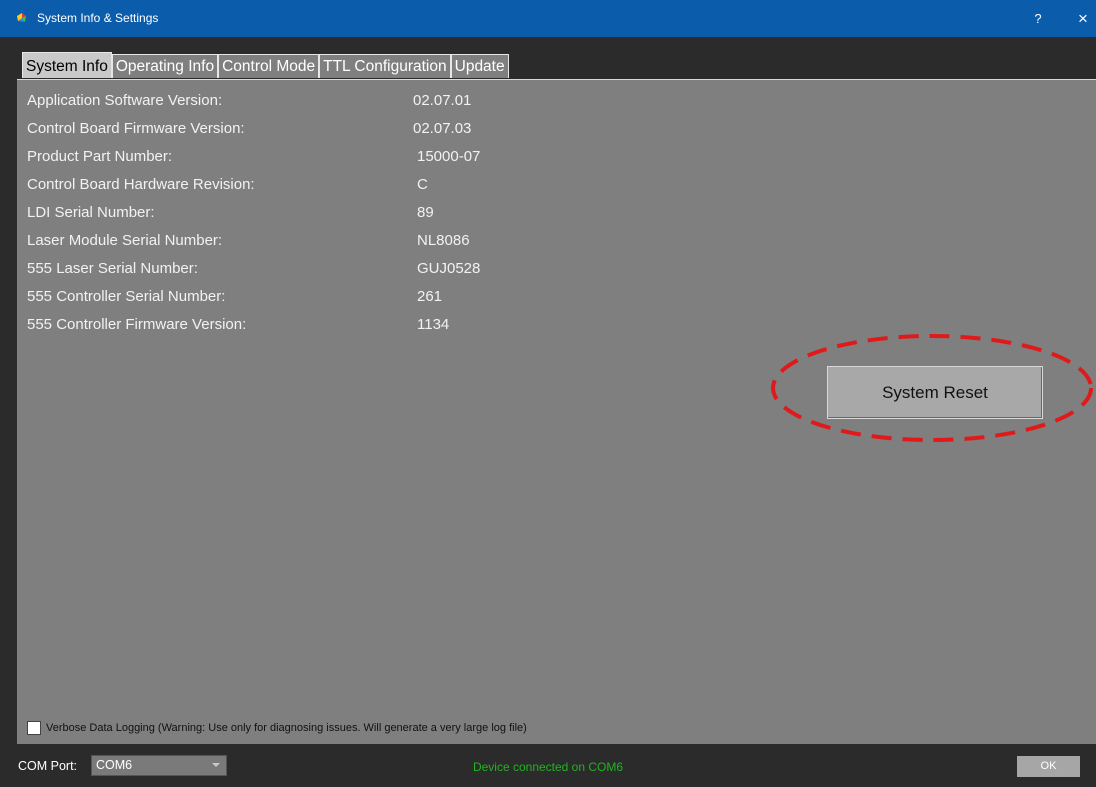 The image size is (1096, 787). What do you see at coordinates (21, 17) in the screenshot?
I see `app-icon` at bounding box center [21, 17].